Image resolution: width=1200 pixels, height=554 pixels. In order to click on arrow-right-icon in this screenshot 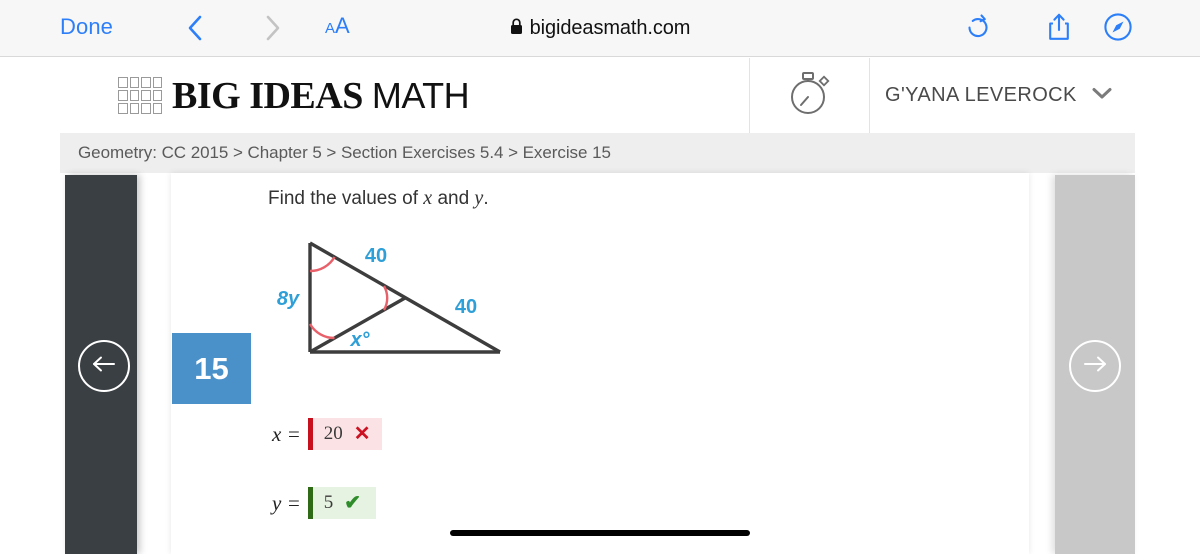, I will do `click(1095, 366)`.